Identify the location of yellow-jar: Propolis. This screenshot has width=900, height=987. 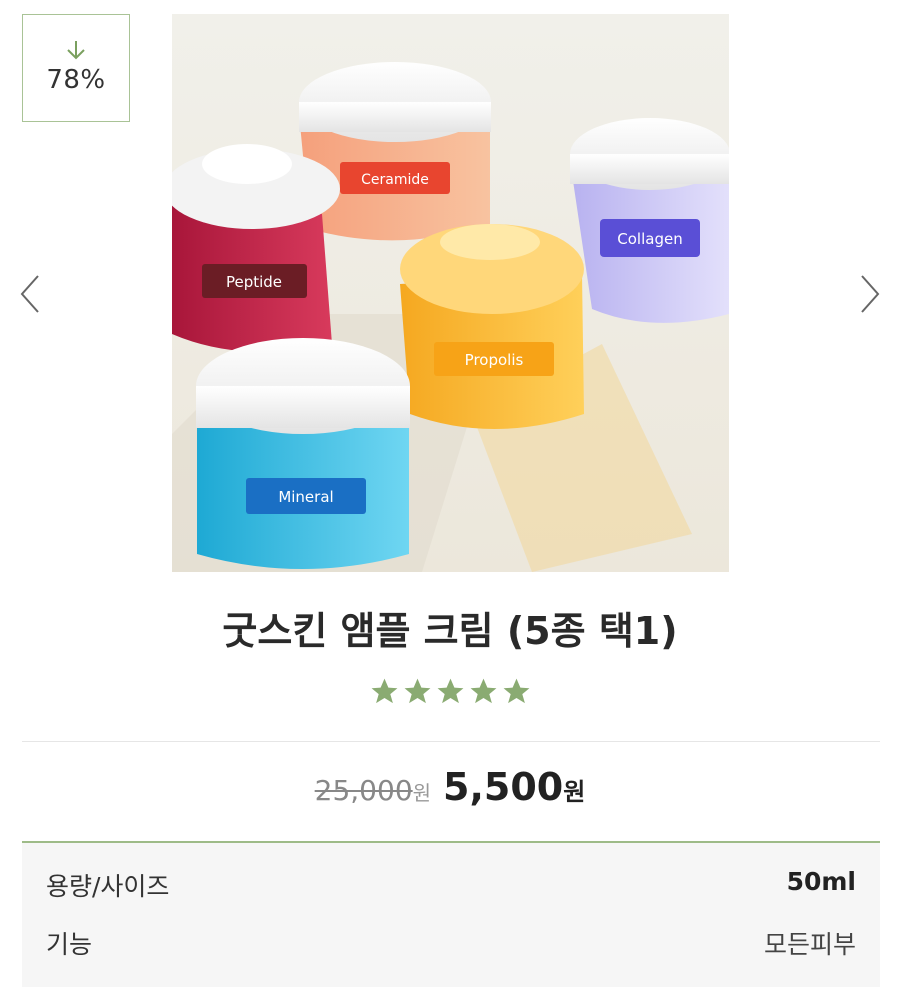
(492, 326).